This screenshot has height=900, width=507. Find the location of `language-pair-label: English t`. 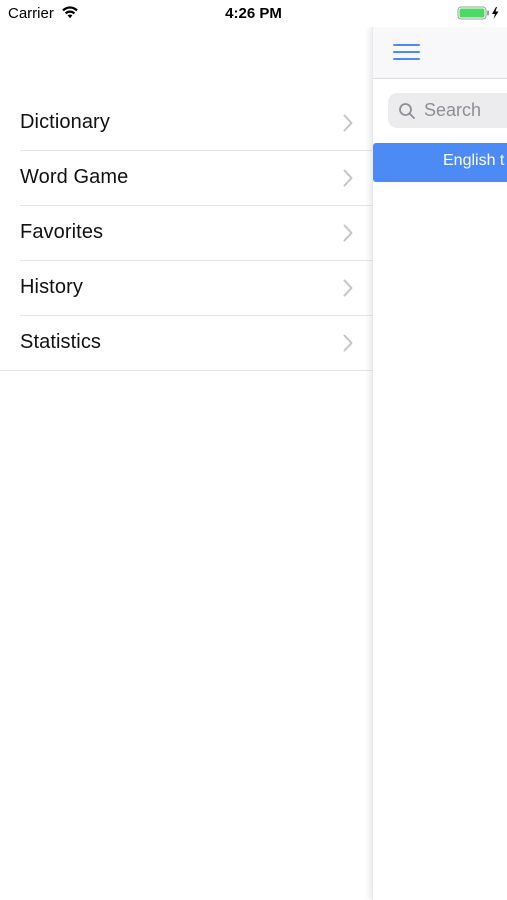

language-pair-label: English t is located at coordinates (474, 160).